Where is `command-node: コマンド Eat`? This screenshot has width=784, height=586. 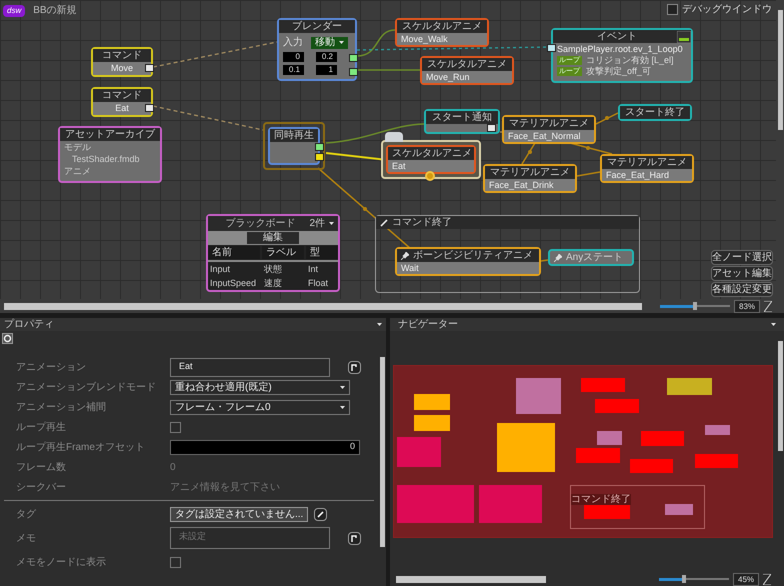 command-node: コマンド Eat is located at coordinates (122, 102).